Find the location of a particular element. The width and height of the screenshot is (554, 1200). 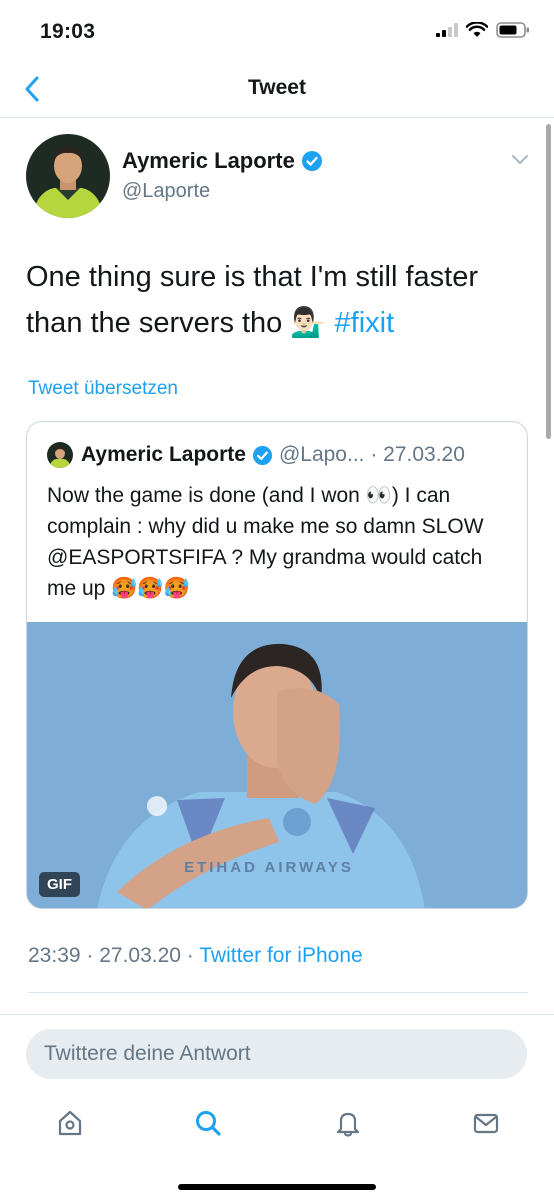

author-handle: @Laporte is located at coordinates (166, 191).